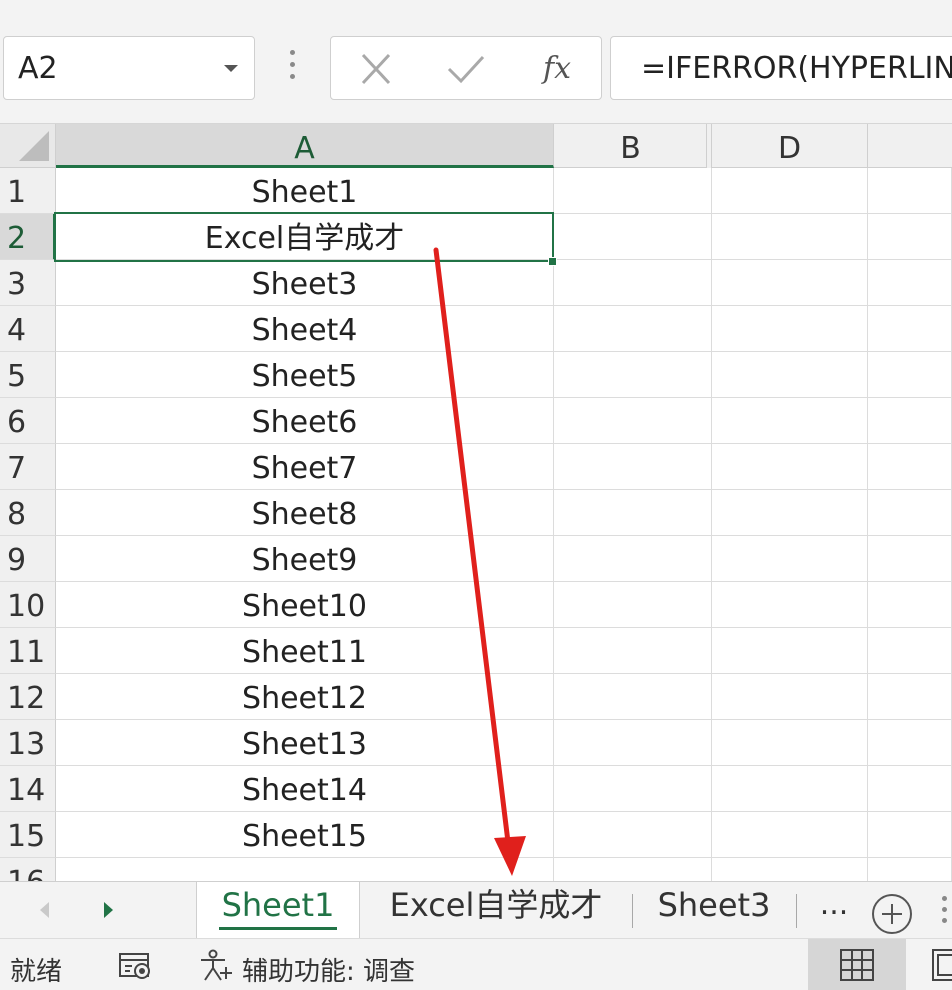 The image size is (952, 990). Describe the element at coordinates (633, 605) in the screenshot. I see `cell-b10` at that location.